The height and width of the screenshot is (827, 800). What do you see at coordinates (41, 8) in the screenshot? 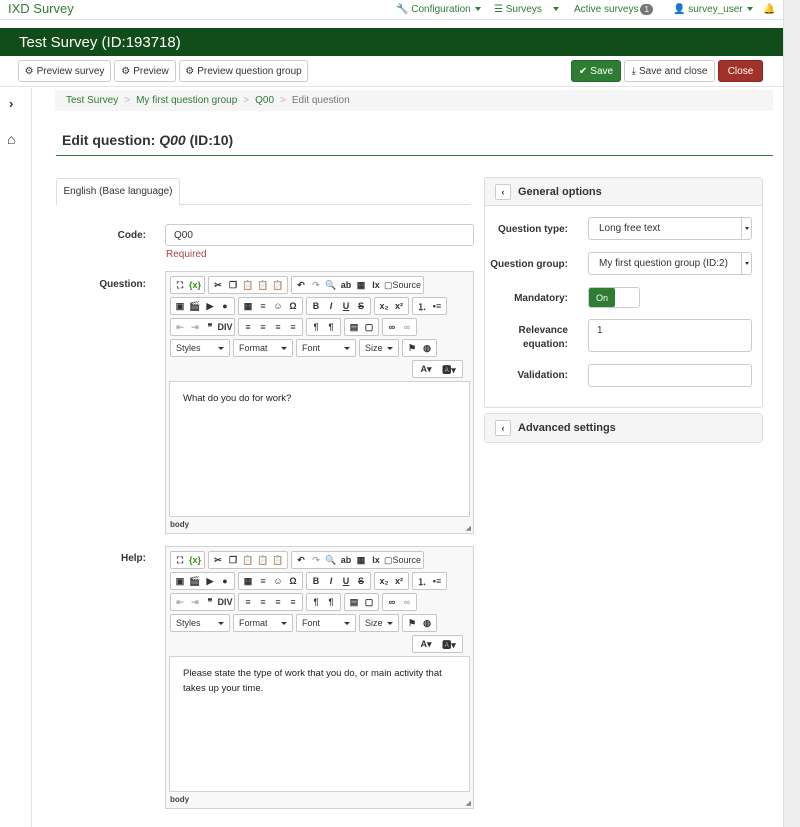
I see `brand-logo: IXD Survey` at bounding box center [41, 8].